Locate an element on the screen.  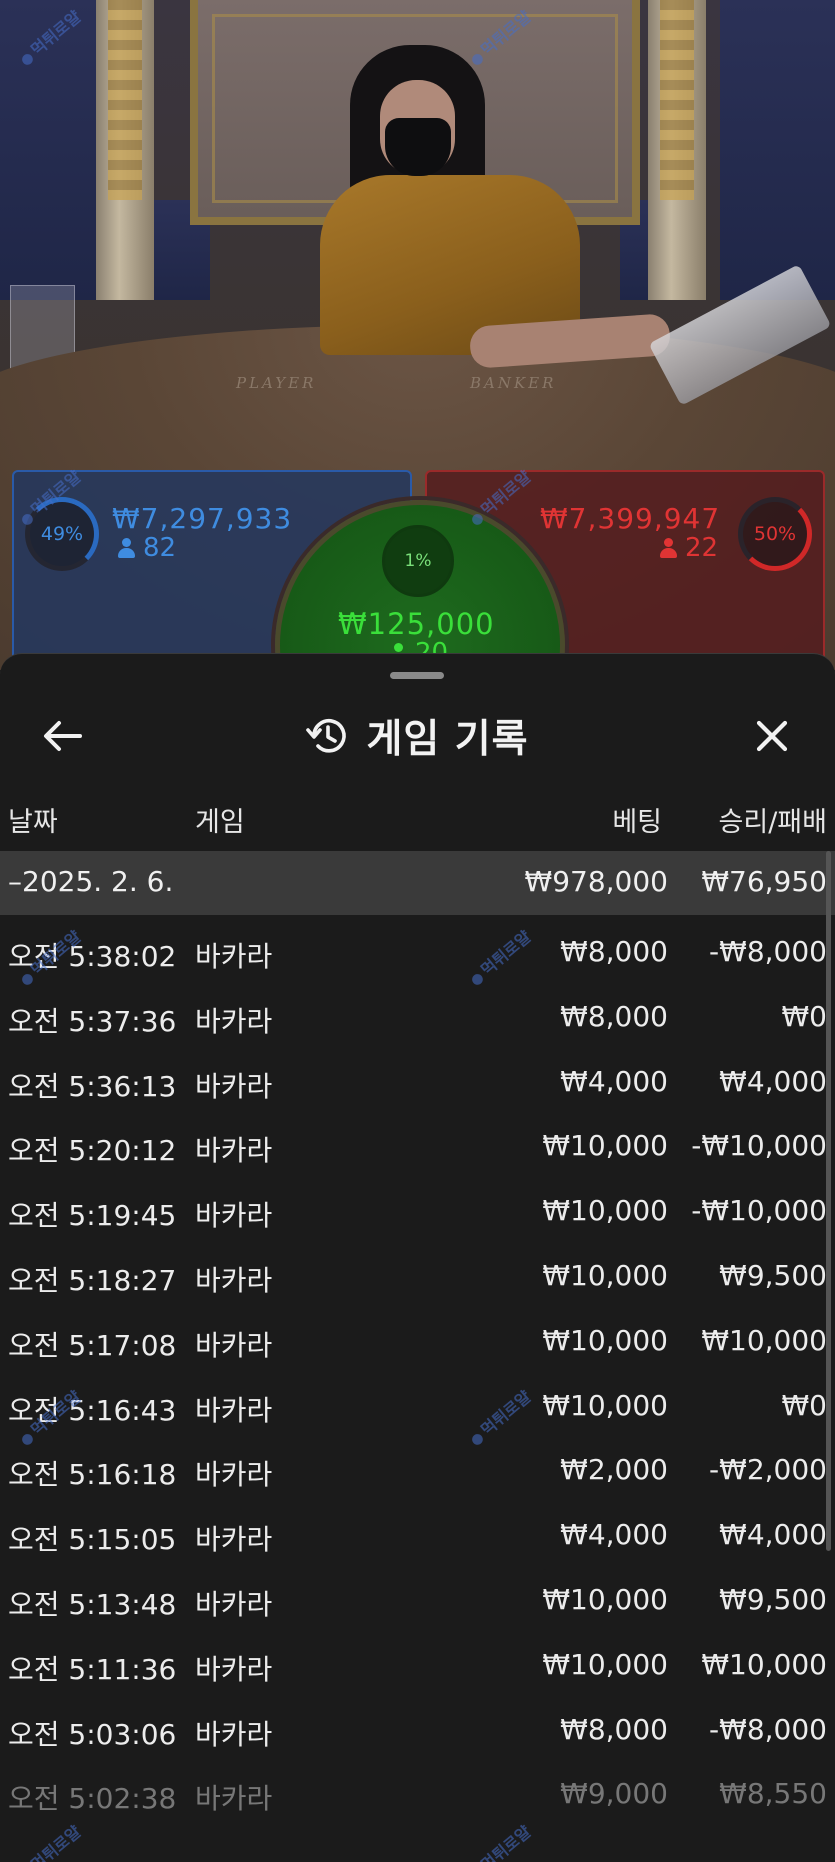
row-time: 오전 5:18:27 is located at coordinates (92, 1280).